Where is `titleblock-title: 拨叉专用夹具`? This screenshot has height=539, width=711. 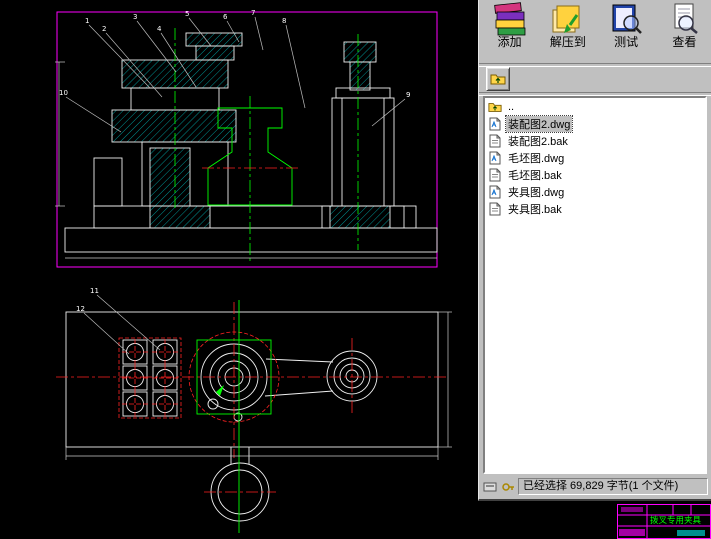
titleblock-title: 拨叉专用夹具 is located at coordinates (676, 520).